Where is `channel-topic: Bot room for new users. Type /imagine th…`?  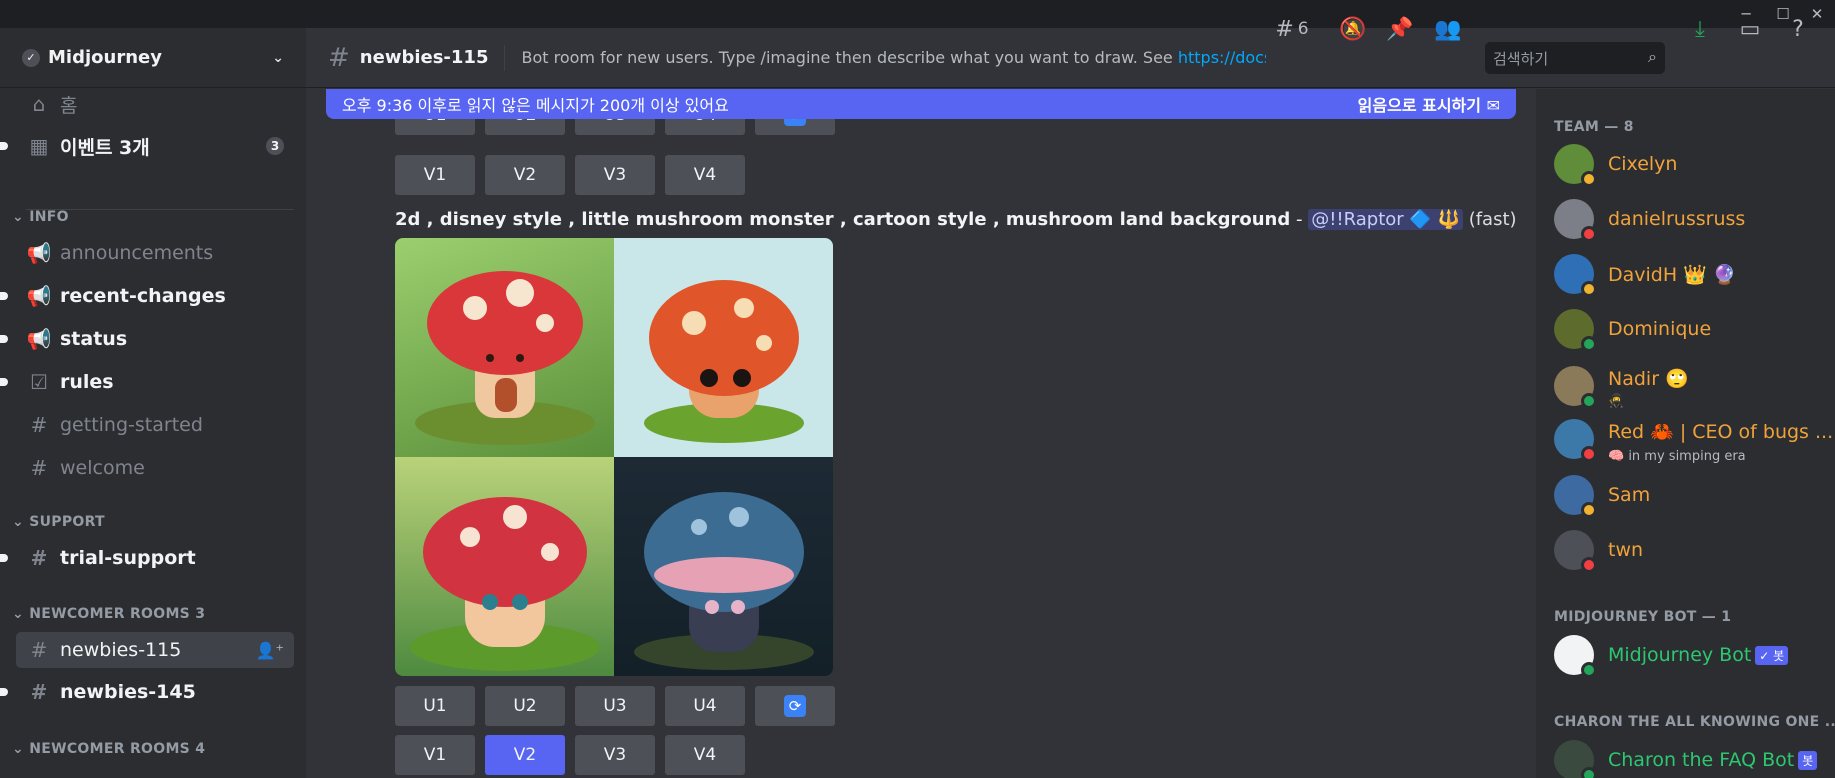 channel-topic: Bot room for new users. Type /imagine th… is located at coordinates (893, 57).